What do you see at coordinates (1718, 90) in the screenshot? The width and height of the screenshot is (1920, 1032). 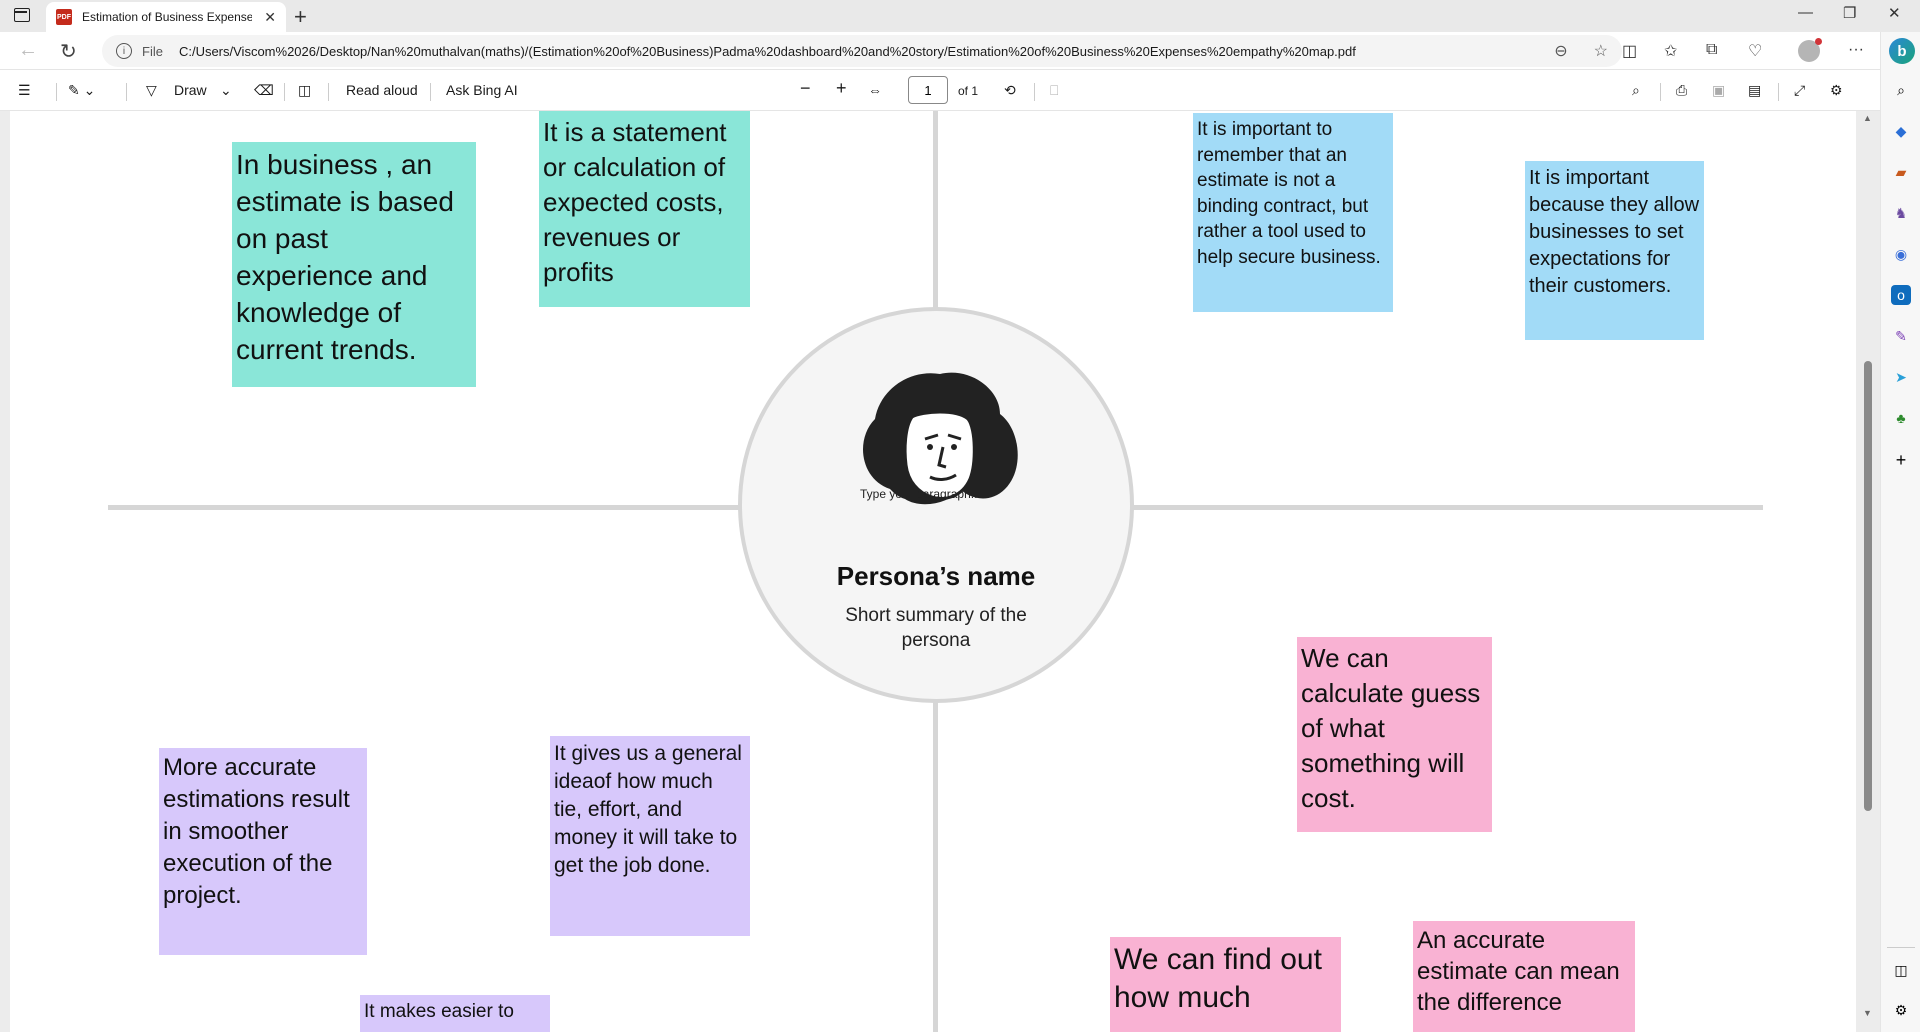 I see `save-icon: ▣` at bounding box center [1718, 90].